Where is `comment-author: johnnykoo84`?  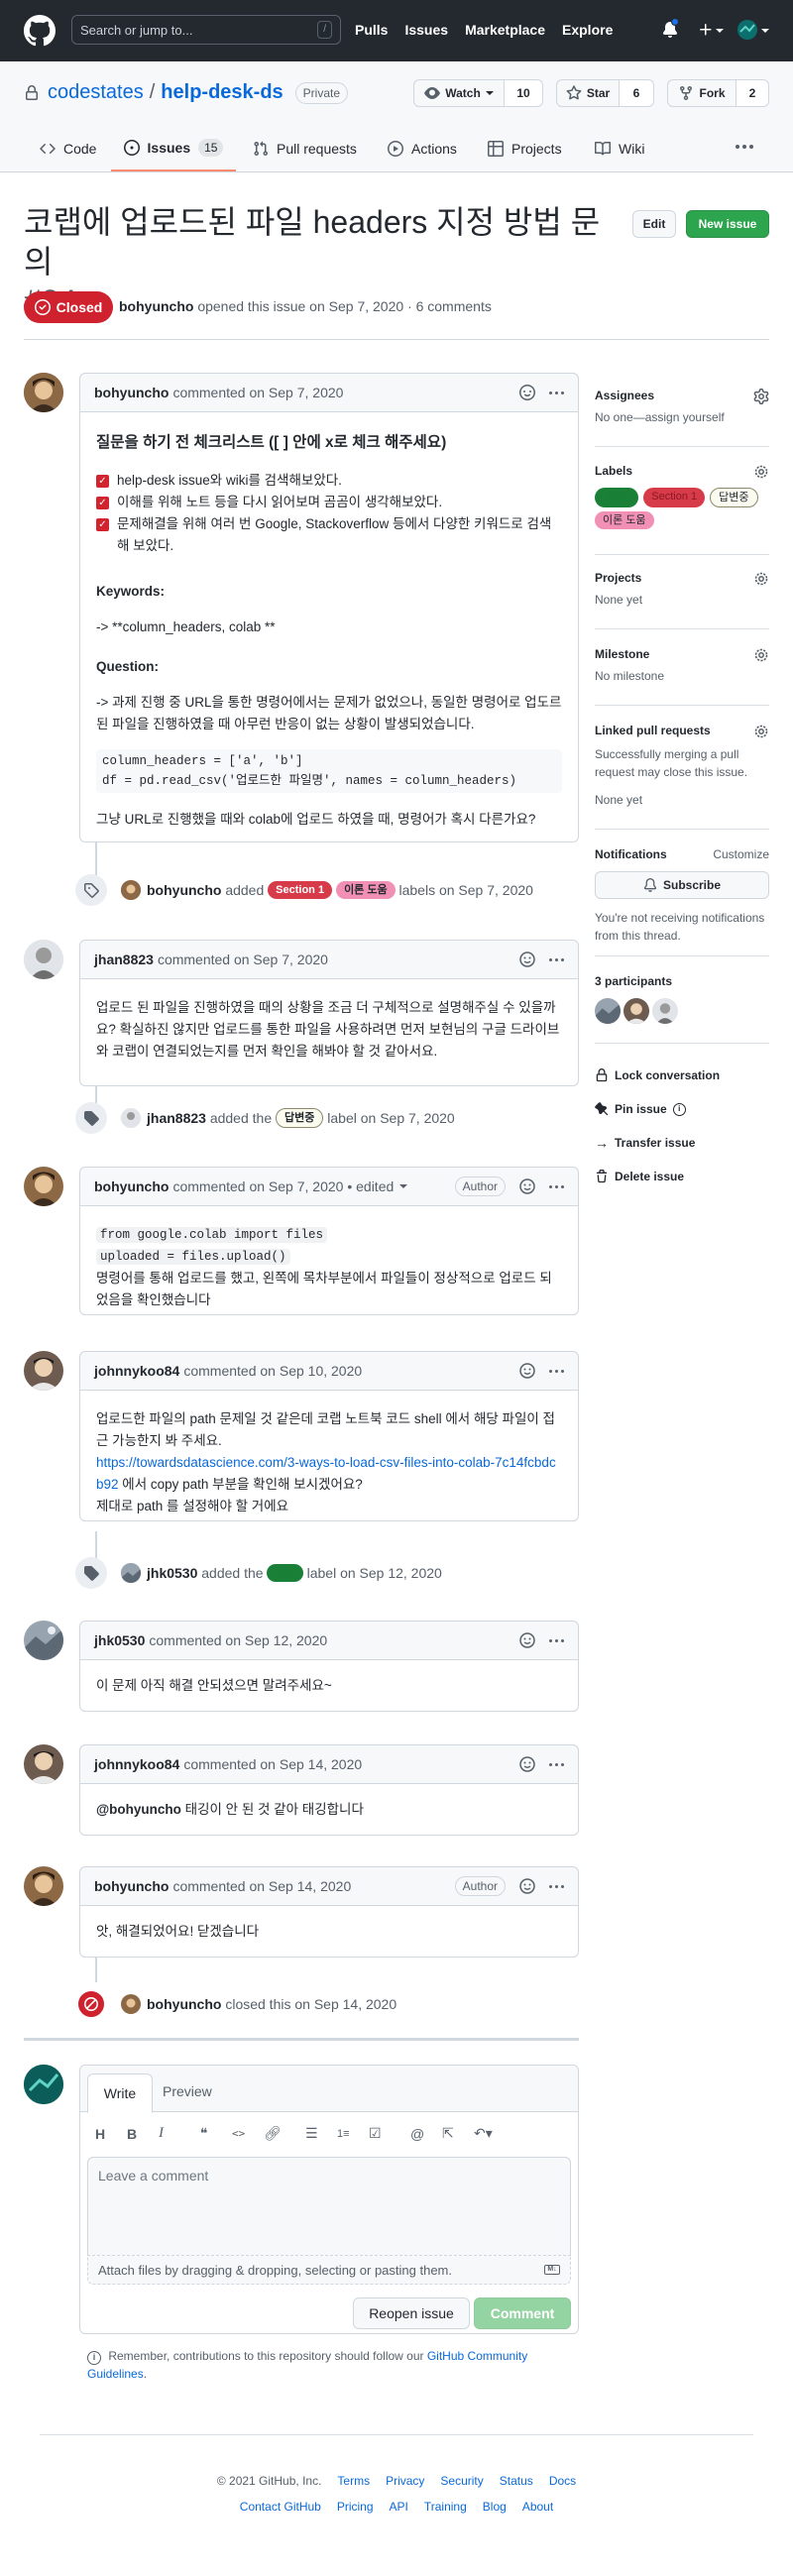
comment-author: johnnykoo84 is located at coordinates (136, 1764).